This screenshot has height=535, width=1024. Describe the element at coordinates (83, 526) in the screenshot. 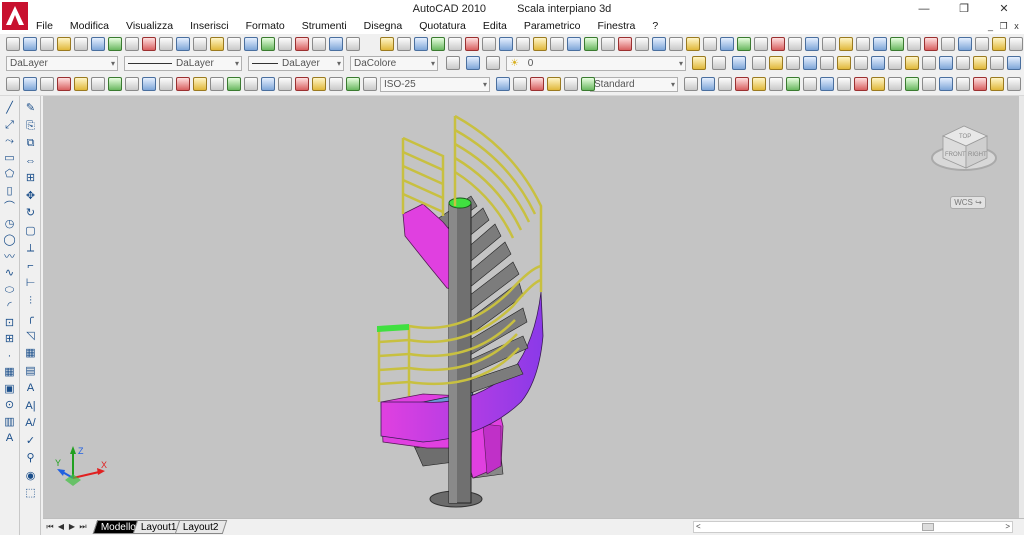

I see `last-tab-button: ⏭` at that location.